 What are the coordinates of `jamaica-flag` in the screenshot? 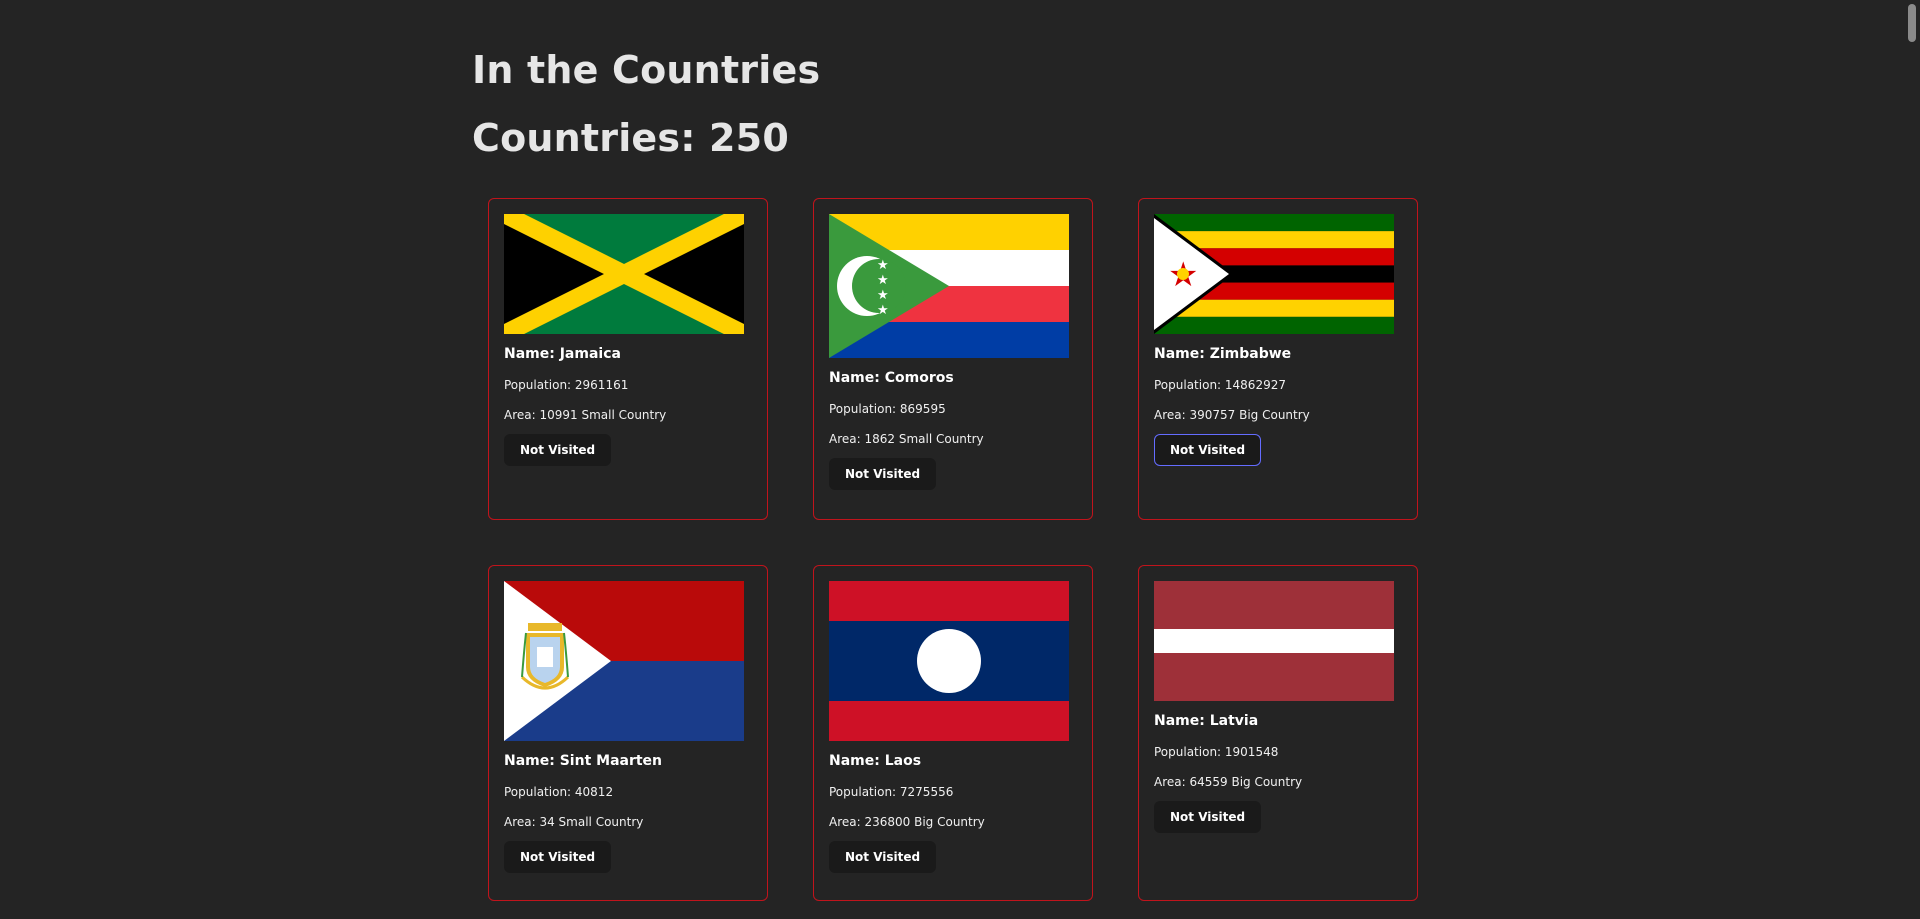 It's located at (624, 274).